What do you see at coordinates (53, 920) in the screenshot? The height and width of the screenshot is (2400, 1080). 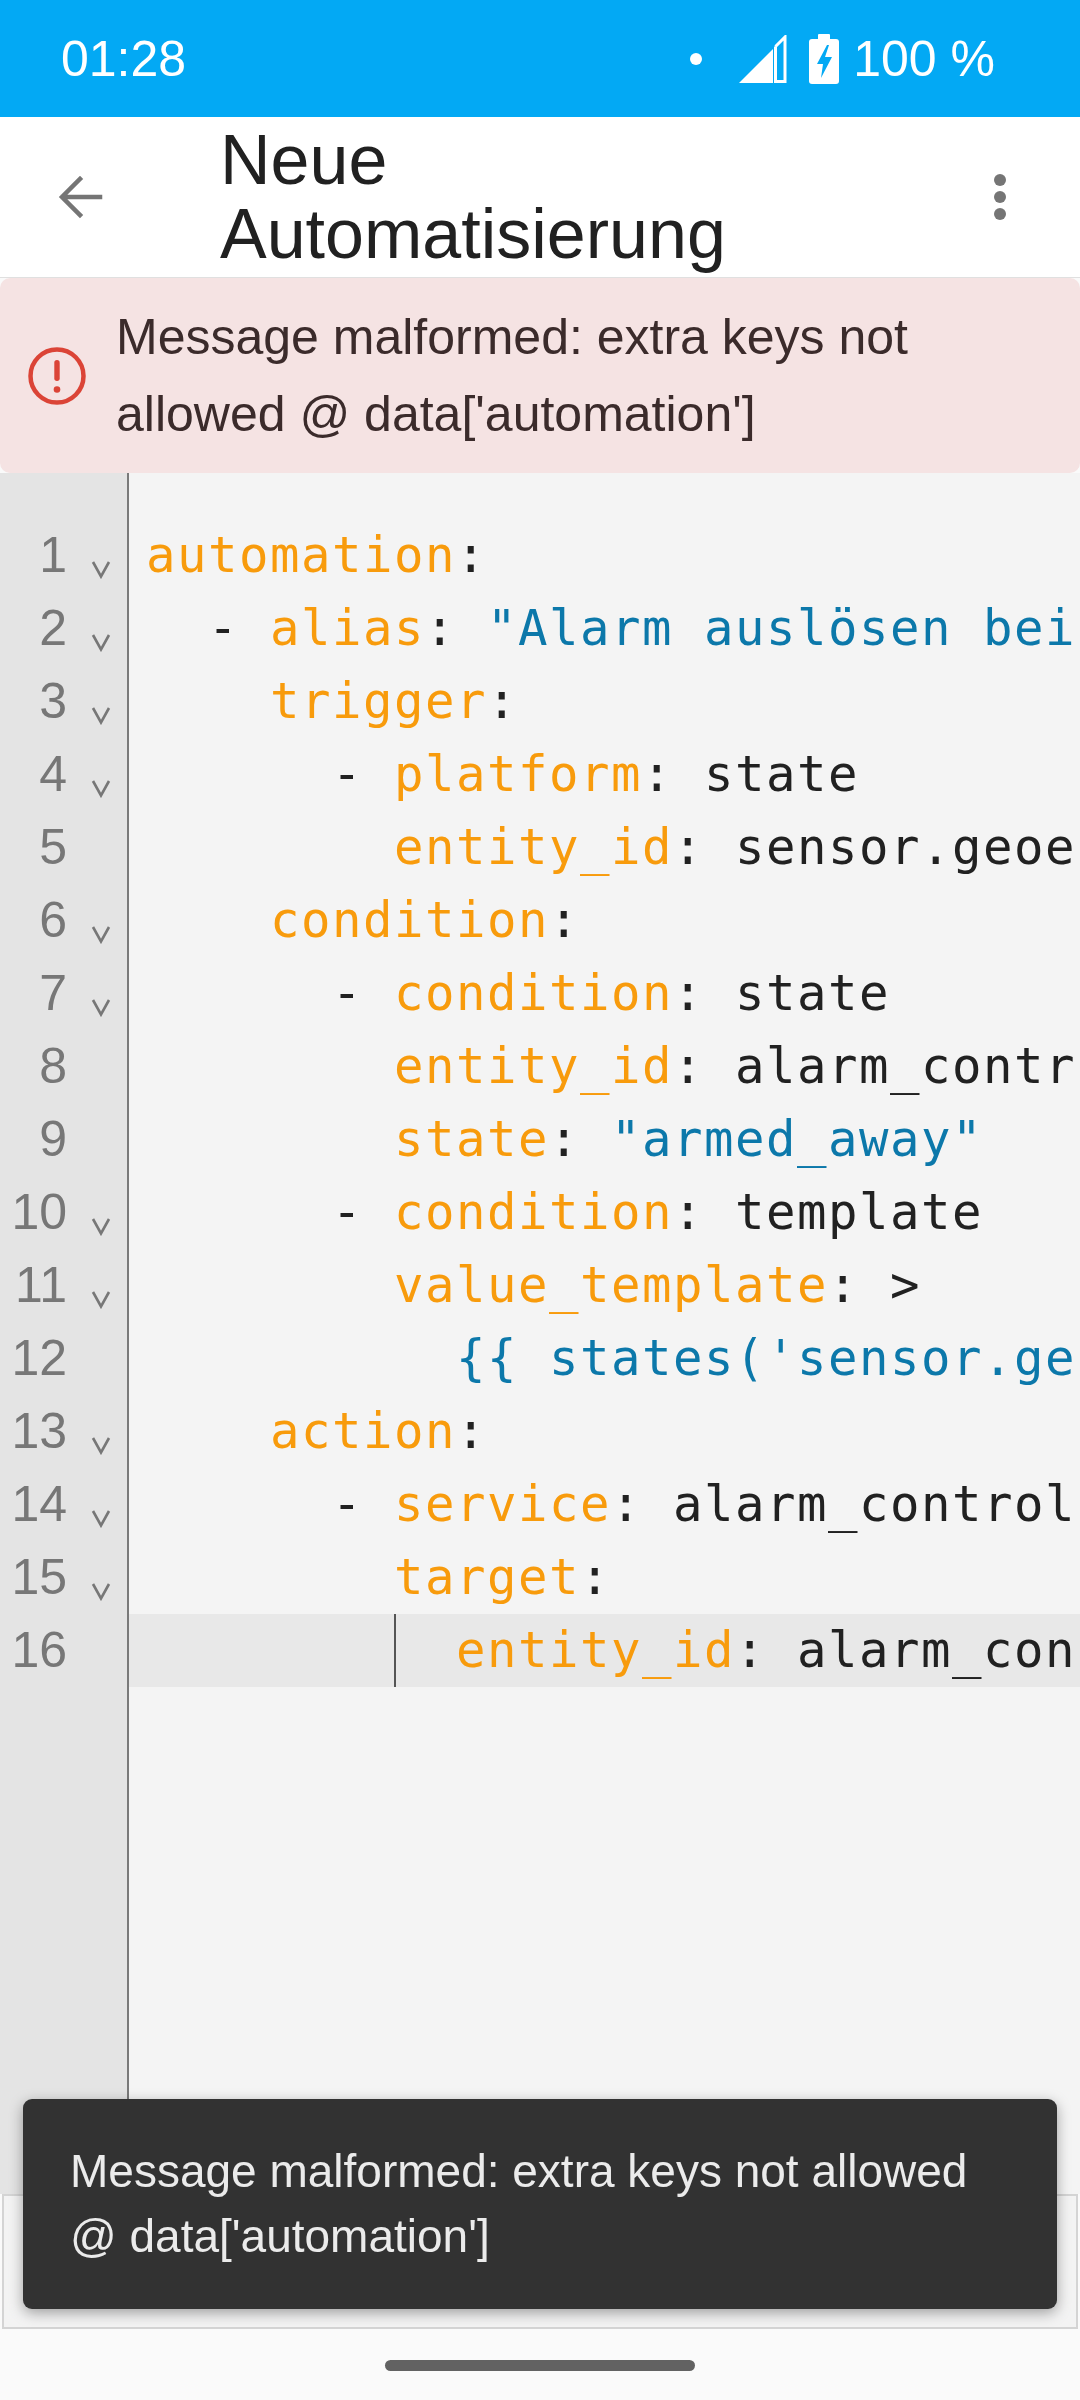 I see `line-number: 6` at bounding box center [53, 920].